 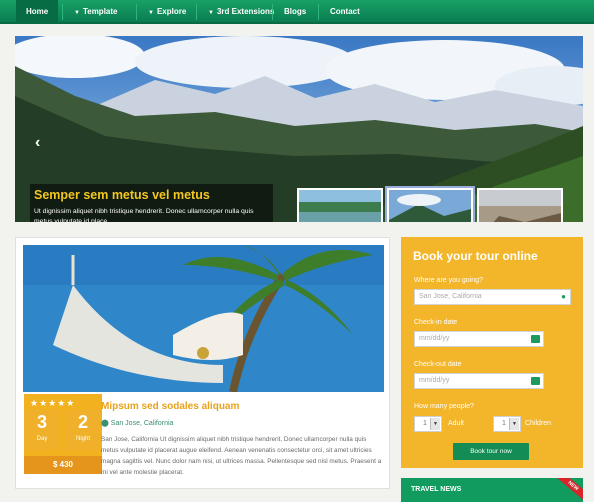 I want to click on destination-placeholder: San Jose, California, so click(x=450, y=296).